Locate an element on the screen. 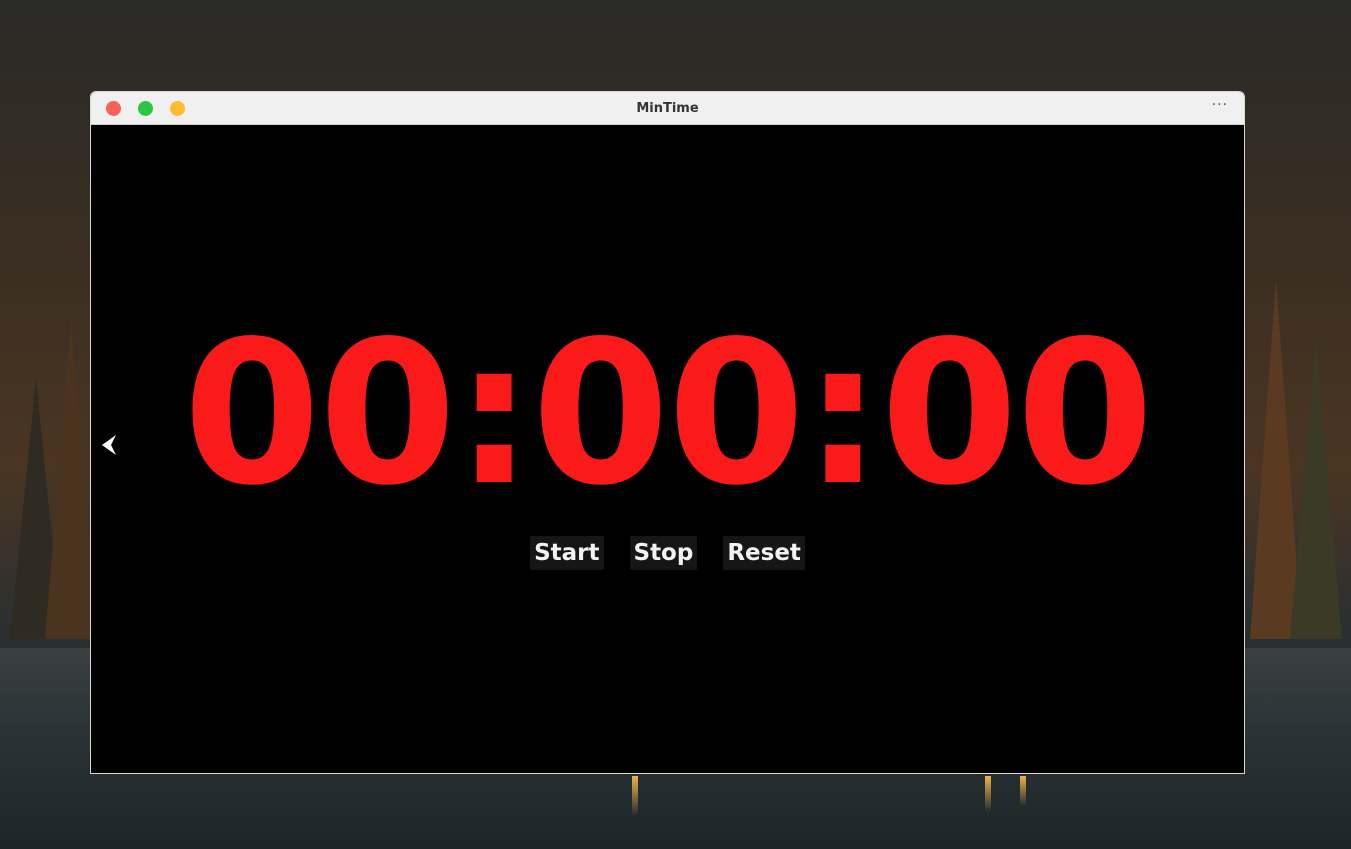  title-bar: MinTime ··· is located at coordinates (667, 108).